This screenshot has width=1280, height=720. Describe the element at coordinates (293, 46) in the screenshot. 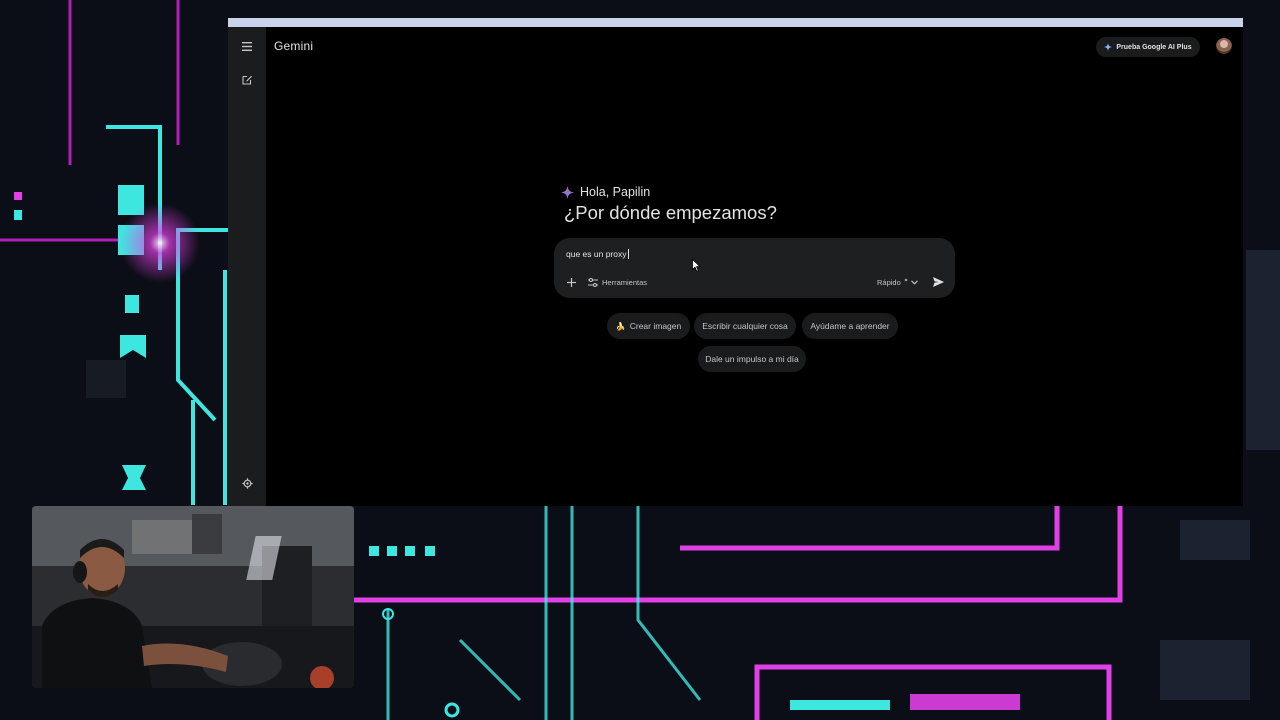

I see `app-title: Gemini` at that location.